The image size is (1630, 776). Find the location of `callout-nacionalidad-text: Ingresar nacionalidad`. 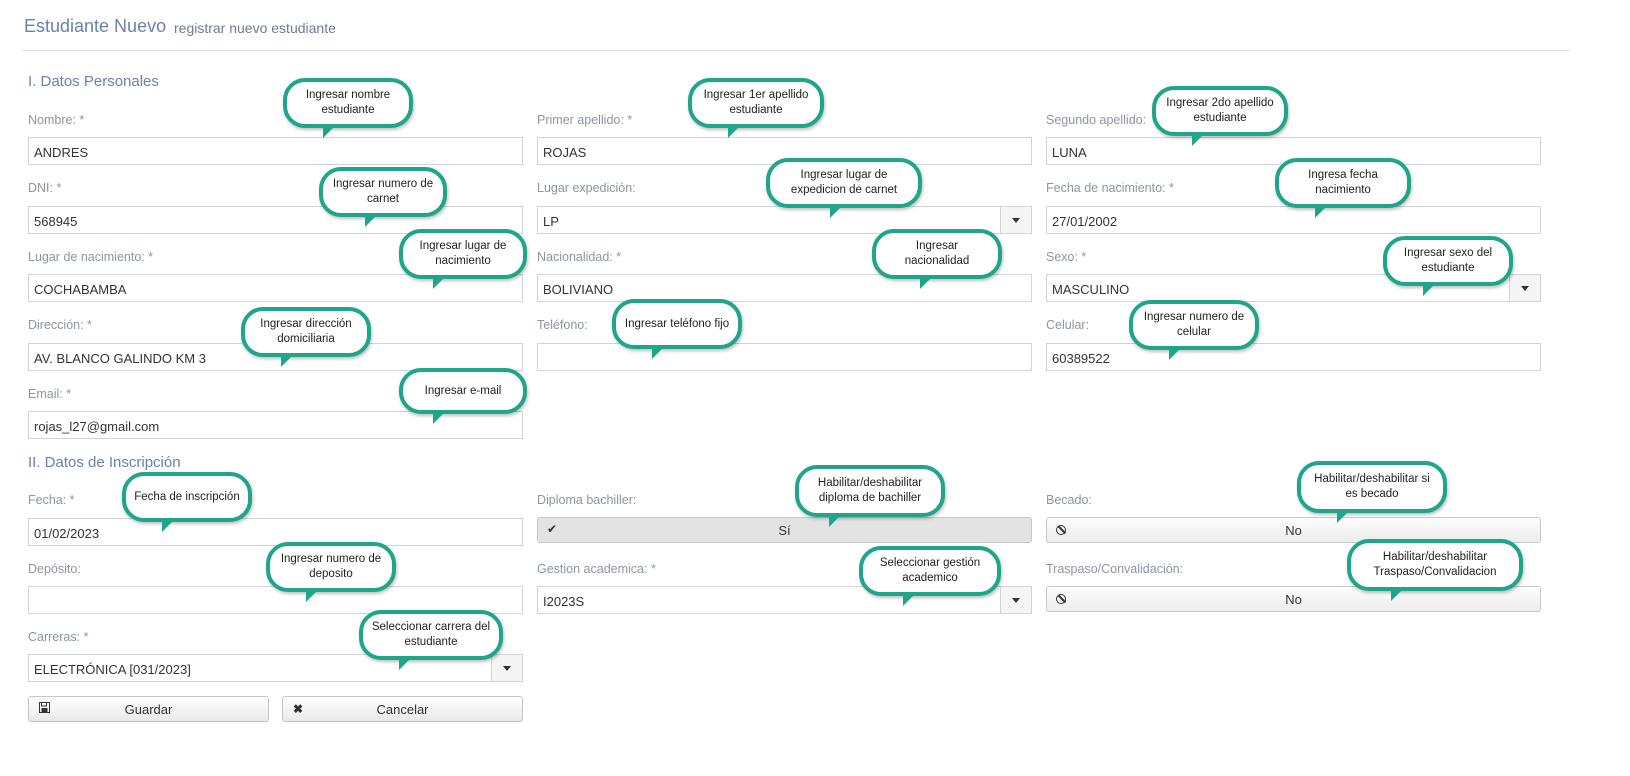

callout-nacionalidad-text: Ingresar nacionalidad is located at coordinates (937, 253).